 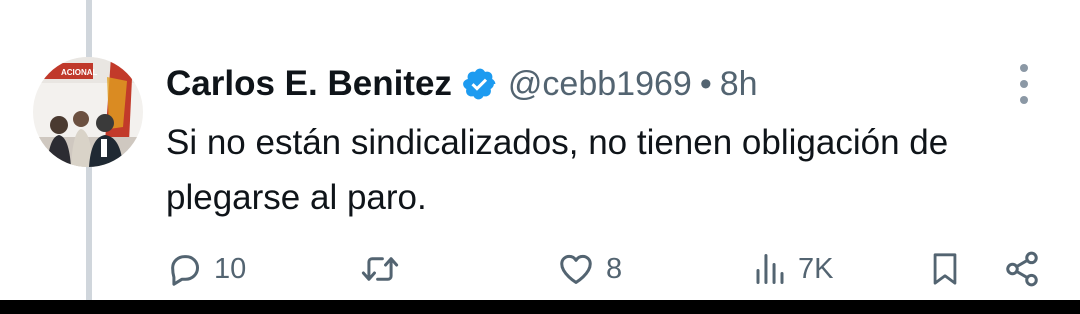 I want to click on repost-button, so click(x=385, y=269).